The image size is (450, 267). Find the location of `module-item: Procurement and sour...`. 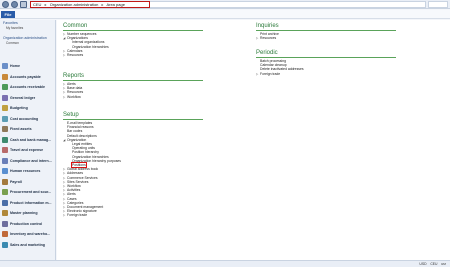

module-item: Procurement and sour... is located at coordinates (27, 192).